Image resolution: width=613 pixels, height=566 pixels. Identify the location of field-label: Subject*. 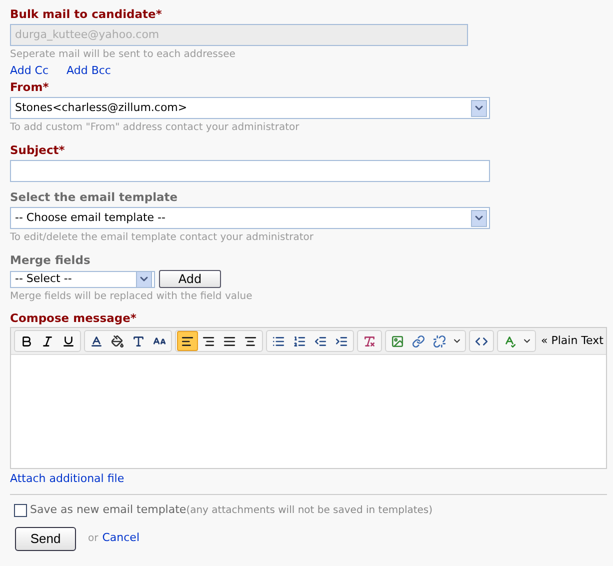
(38, 150).